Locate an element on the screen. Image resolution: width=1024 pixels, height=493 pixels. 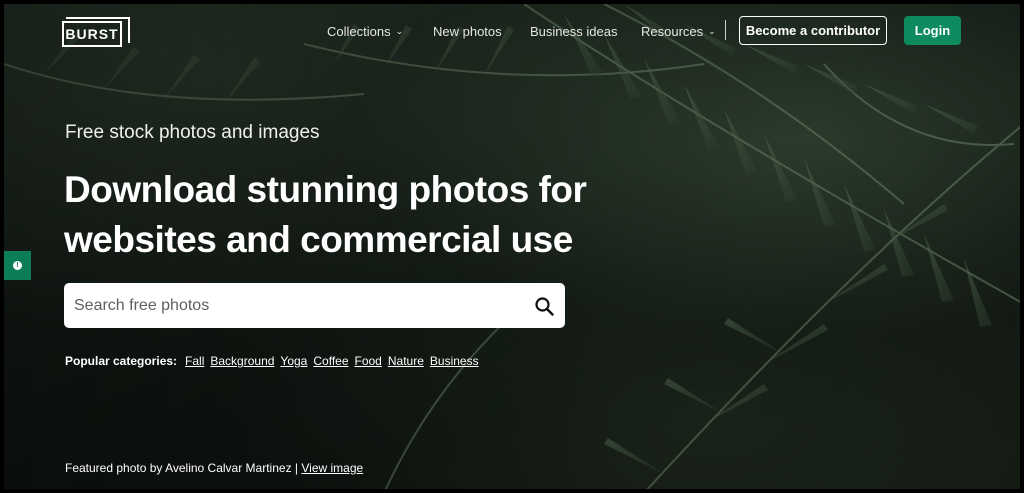
feedback-tab: ! is located at coordinates (17, 265).